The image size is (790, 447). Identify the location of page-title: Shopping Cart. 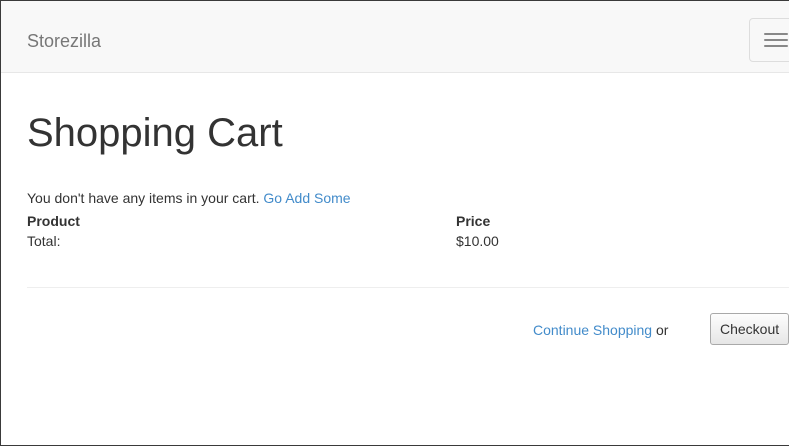
(155, 133).